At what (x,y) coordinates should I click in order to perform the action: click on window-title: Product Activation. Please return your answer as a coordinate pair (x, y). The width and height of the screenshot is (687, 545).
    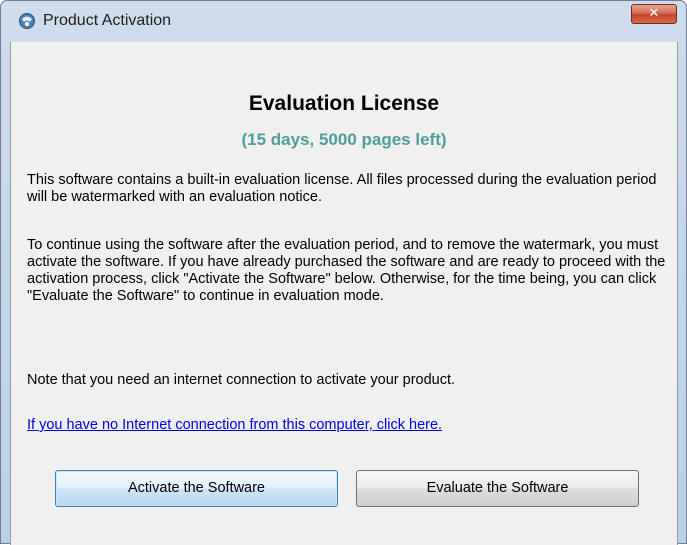
    Looking at the image, I should click on (107, 20).